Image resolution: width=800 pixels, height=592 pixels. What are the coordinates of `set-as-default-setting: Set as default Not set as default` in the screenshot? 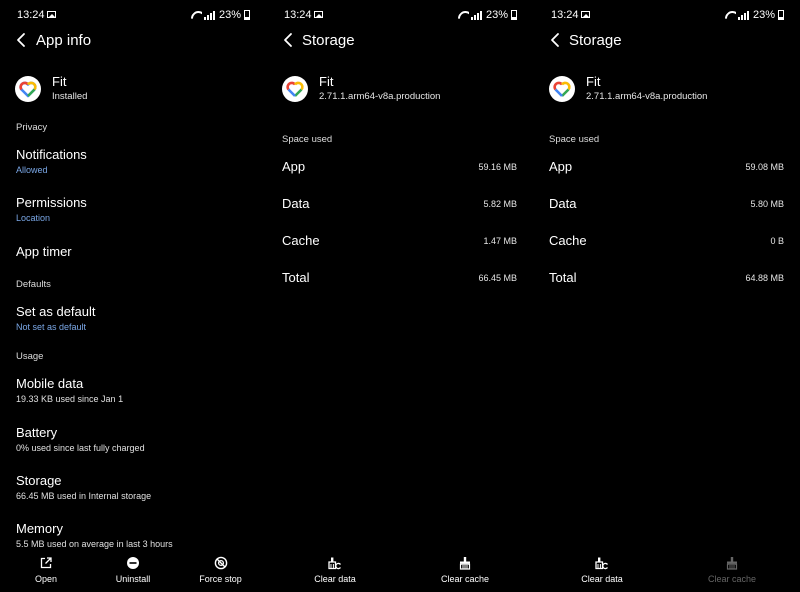 It's located at (136, 318).